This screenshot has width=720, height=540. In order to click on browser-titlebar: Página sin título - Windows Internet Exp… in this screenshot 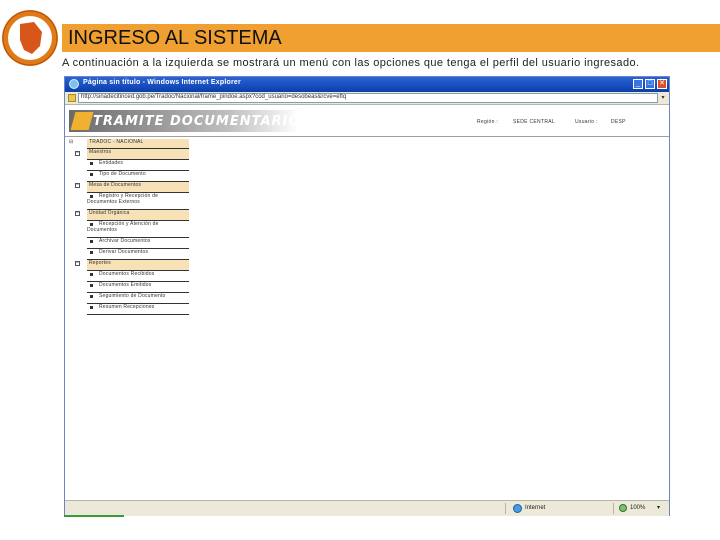, I will do `click(367, 84)`.